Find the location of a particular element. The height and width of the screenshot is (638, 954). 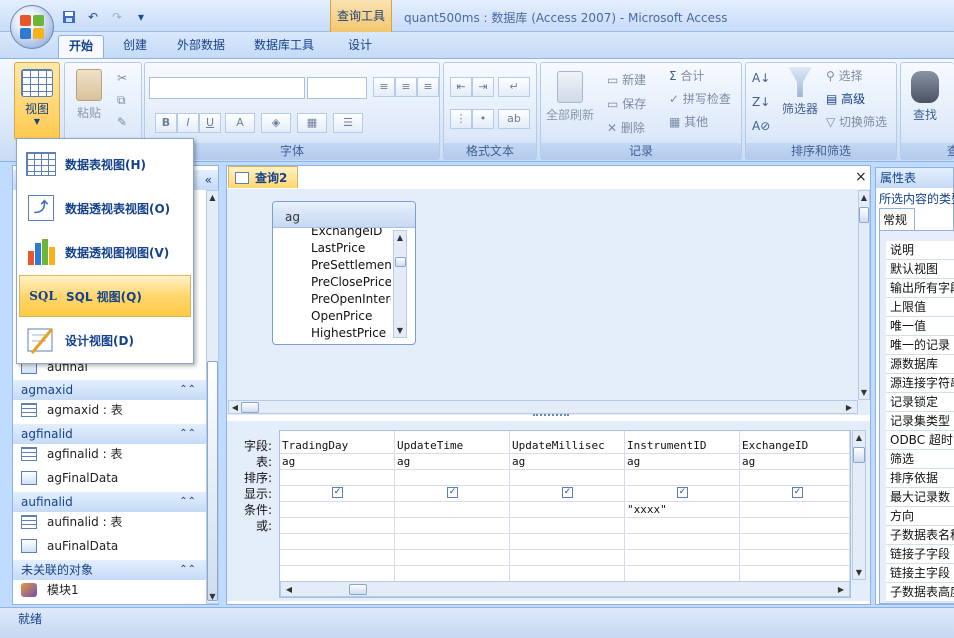

field-list-thumb is located at coordinates (400, 262).